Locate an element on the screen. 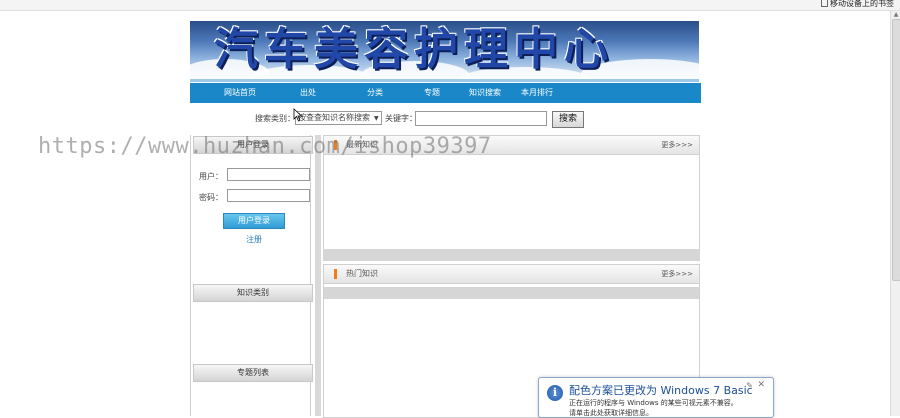  panel-subheader-band is located at coordinates (511, 293).